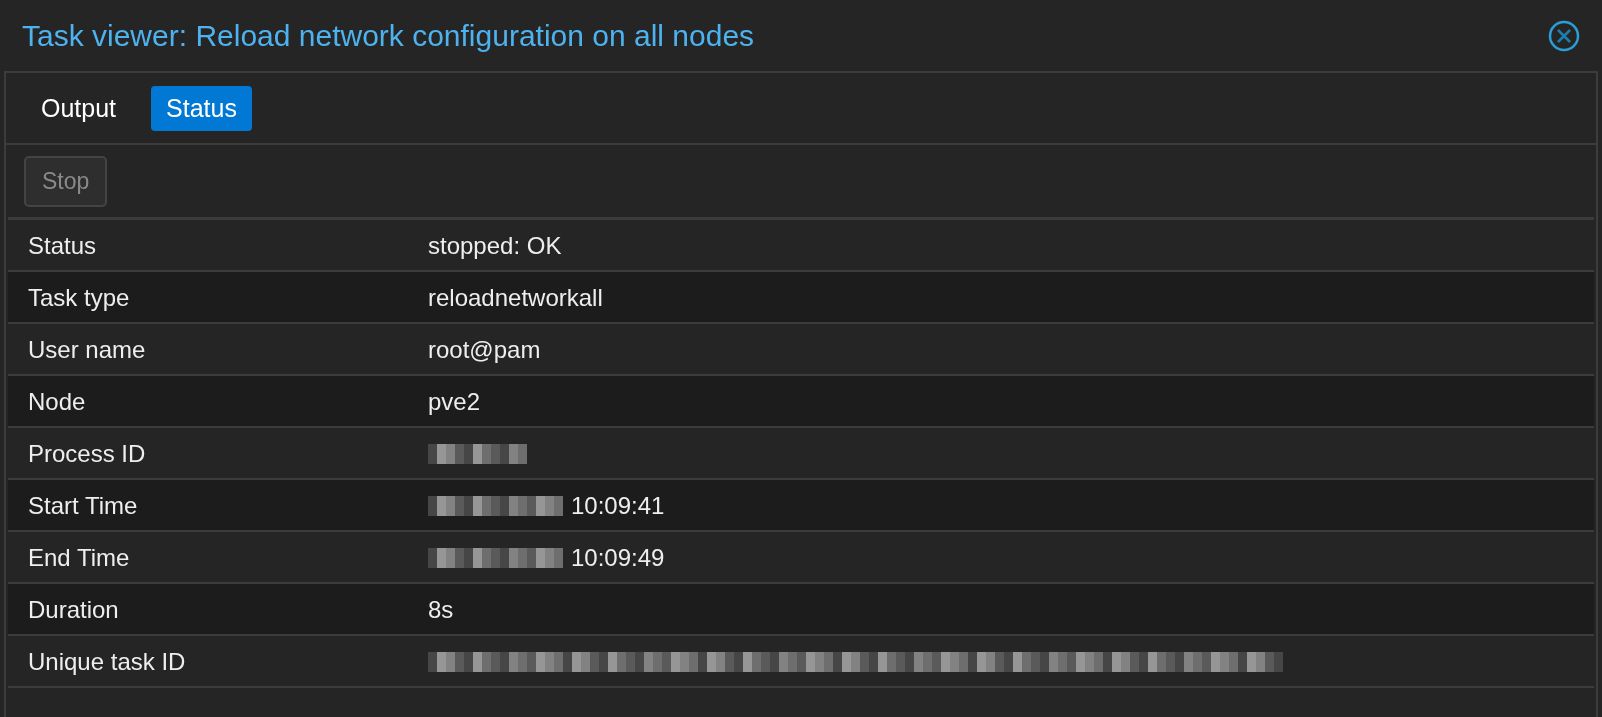 This screenshot has width=1602, height=717. What do you see at coordinates (83, 506) in the screenshot?
I see `row-label: Start Time` at bounding box center [83, 506].